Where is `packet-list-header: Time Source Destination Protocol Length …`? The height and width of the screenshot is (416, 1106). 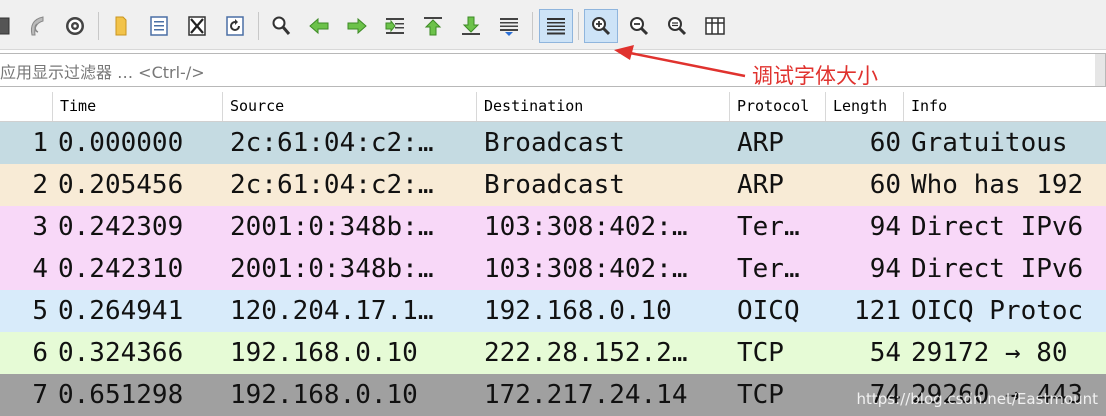
packet-list-header: Time Source Destination Protocol Length … is located at coordinates (553, 107).